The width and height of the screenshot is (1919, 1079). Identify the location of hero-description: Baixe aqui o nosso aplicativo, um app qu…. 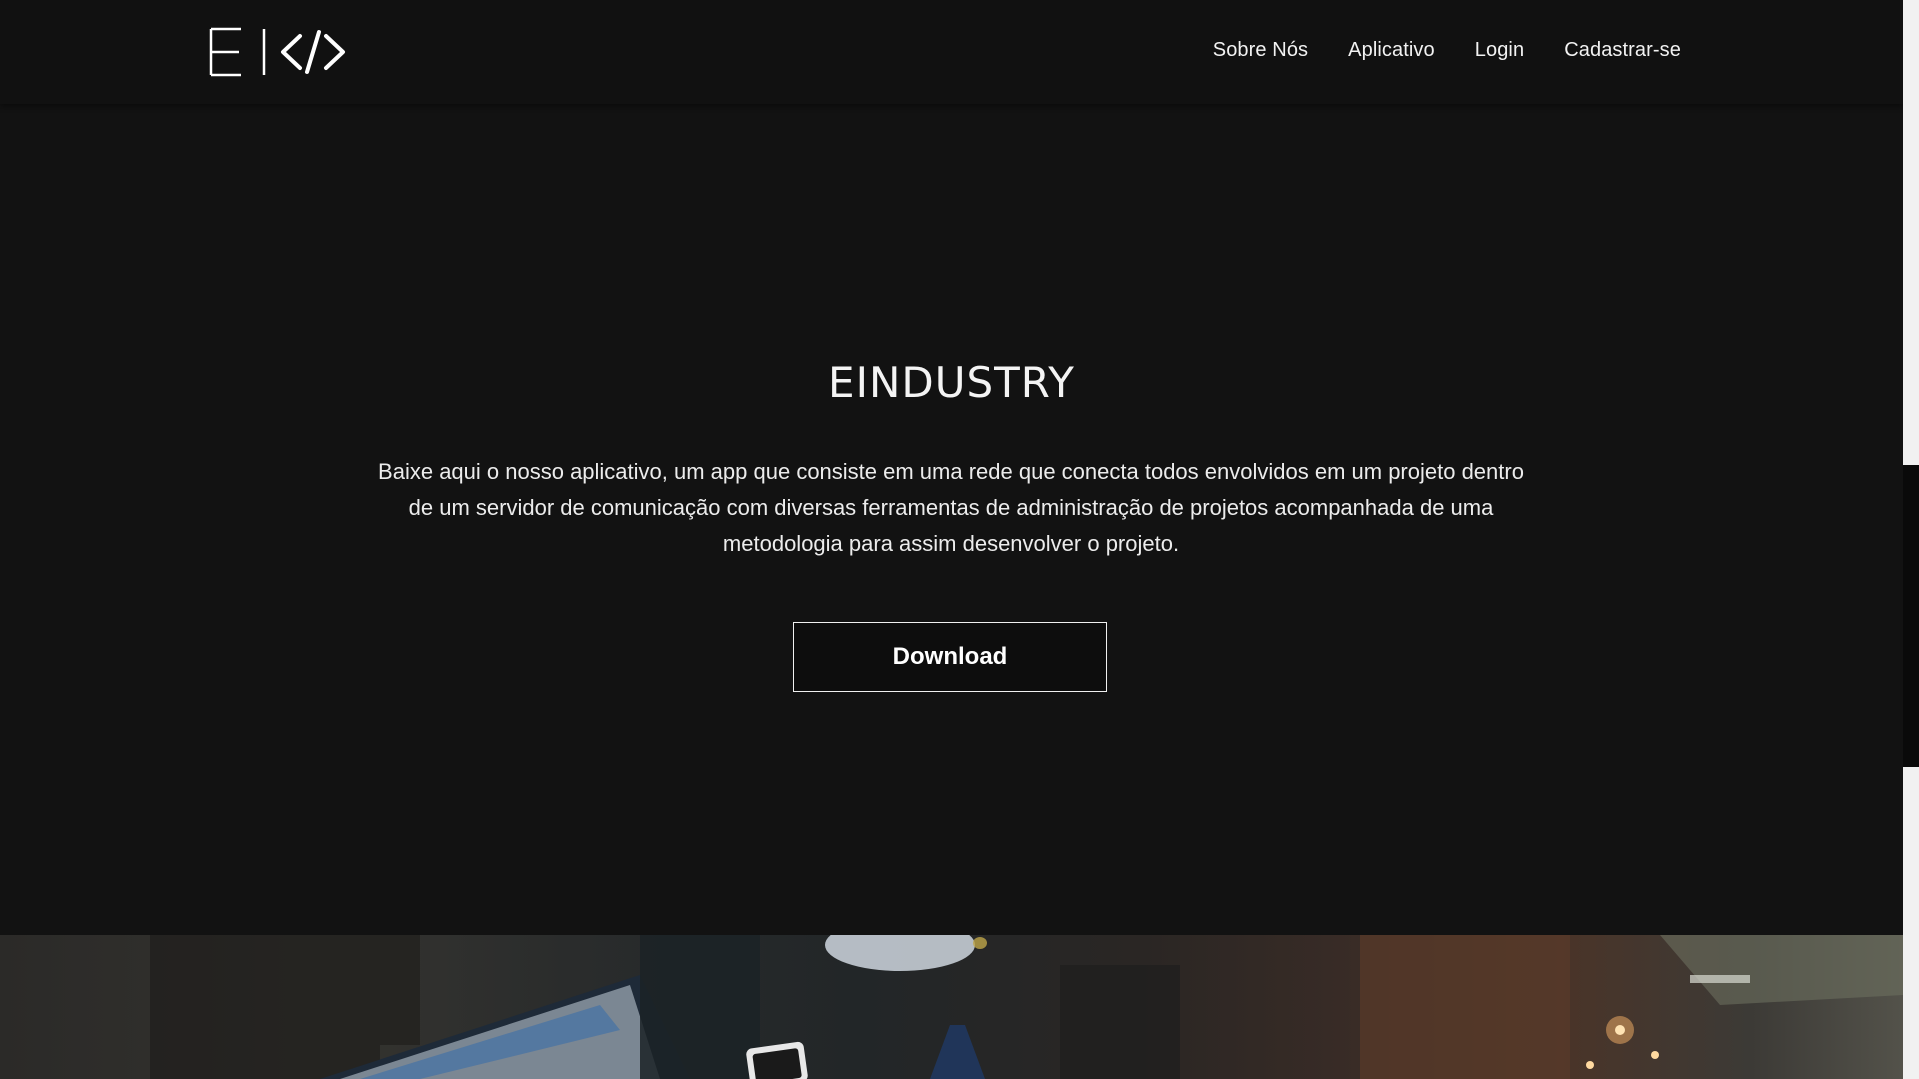
(951, 507).